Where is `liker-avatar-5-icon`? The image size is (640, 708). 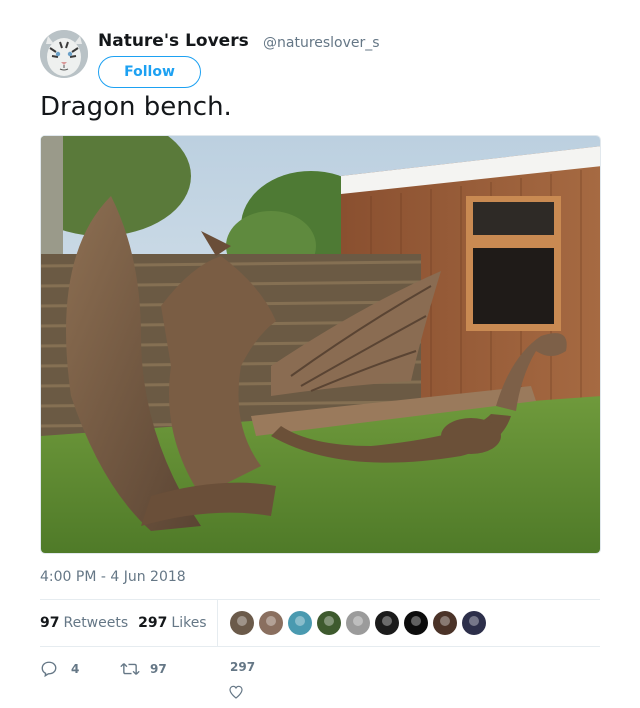
liker-avatar-5-icon is located at coordinates (358, 623).